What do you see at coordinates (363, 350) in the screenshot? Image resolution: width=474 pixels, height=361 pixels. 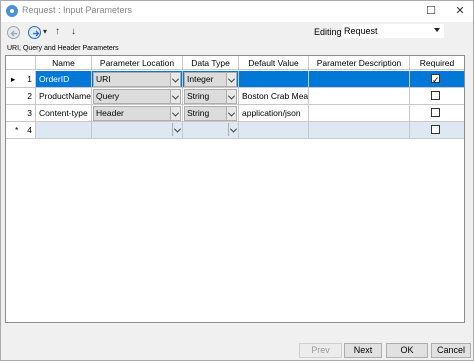 I see `next-button: Next` at bounding box center [363, 350].